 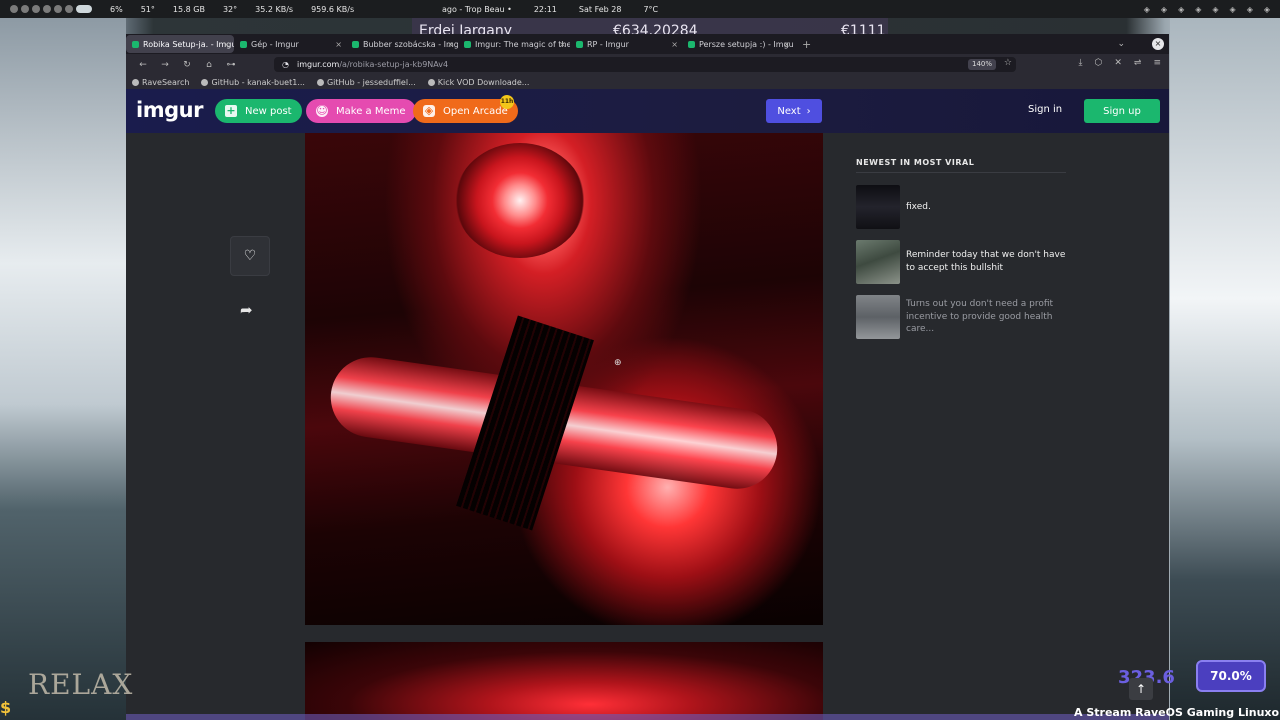 What do you see at coordinates (160, 82) in the screenshot?
I see `bookmark-item: RaveSearch` at bounding box center [160, 82].